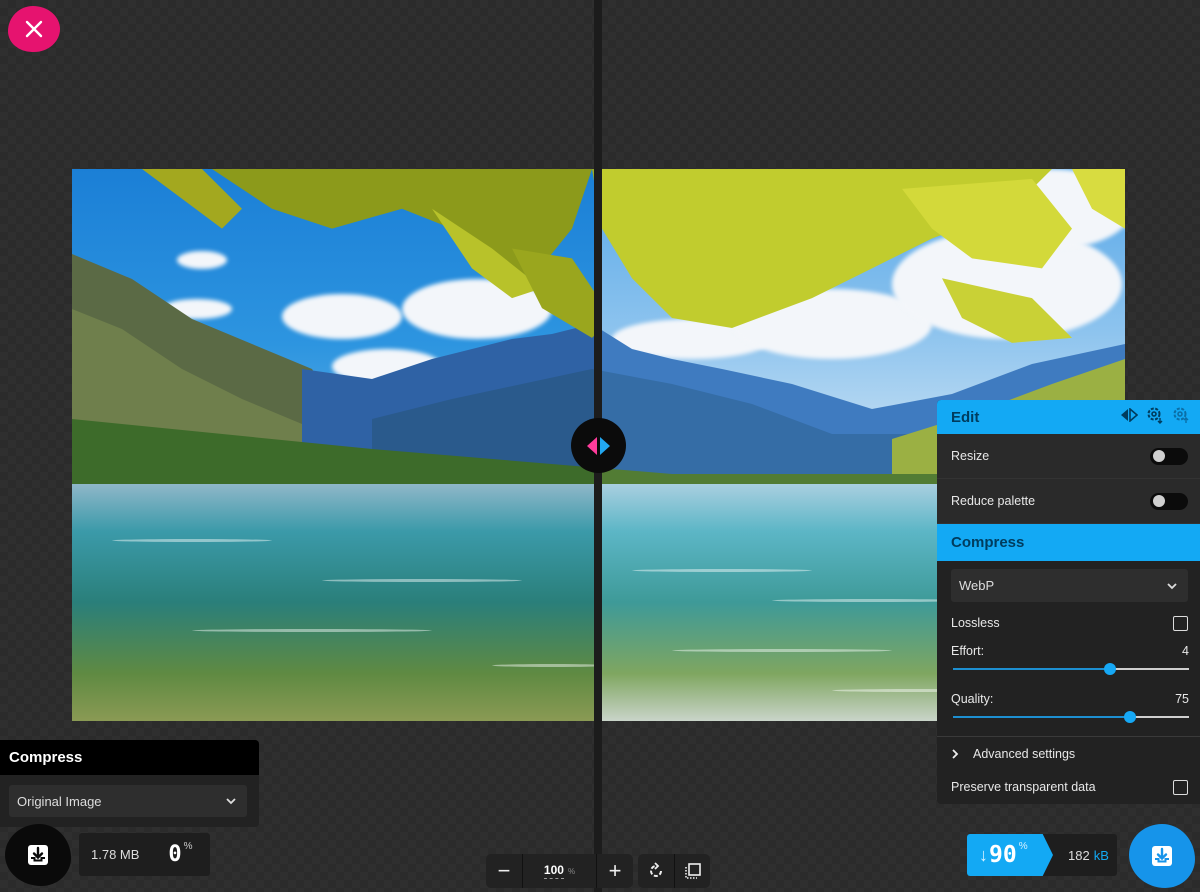 The width and height of the screenshot is (1200, 892). Describe the element at coordinates (1180, 623) in the screenshot. I see `lossless-checkbox` at that location.